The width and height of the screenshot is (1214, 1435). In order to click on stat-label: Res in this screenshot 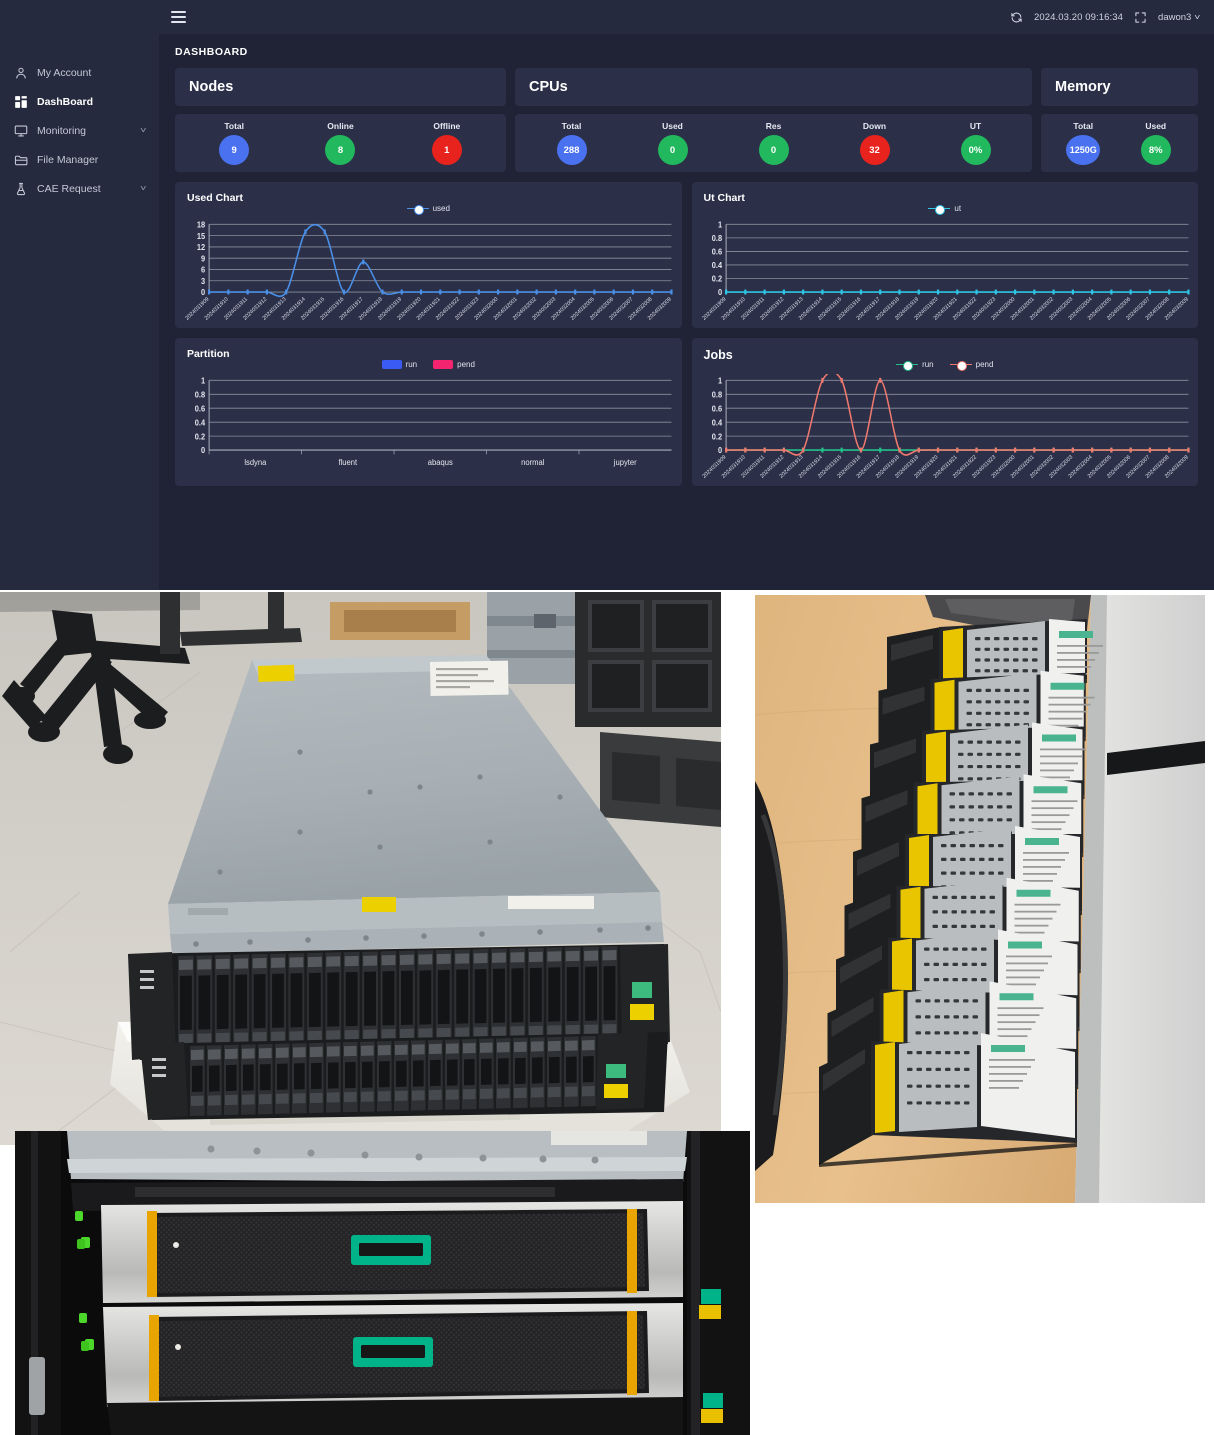, I will do `click(773, 126)`.